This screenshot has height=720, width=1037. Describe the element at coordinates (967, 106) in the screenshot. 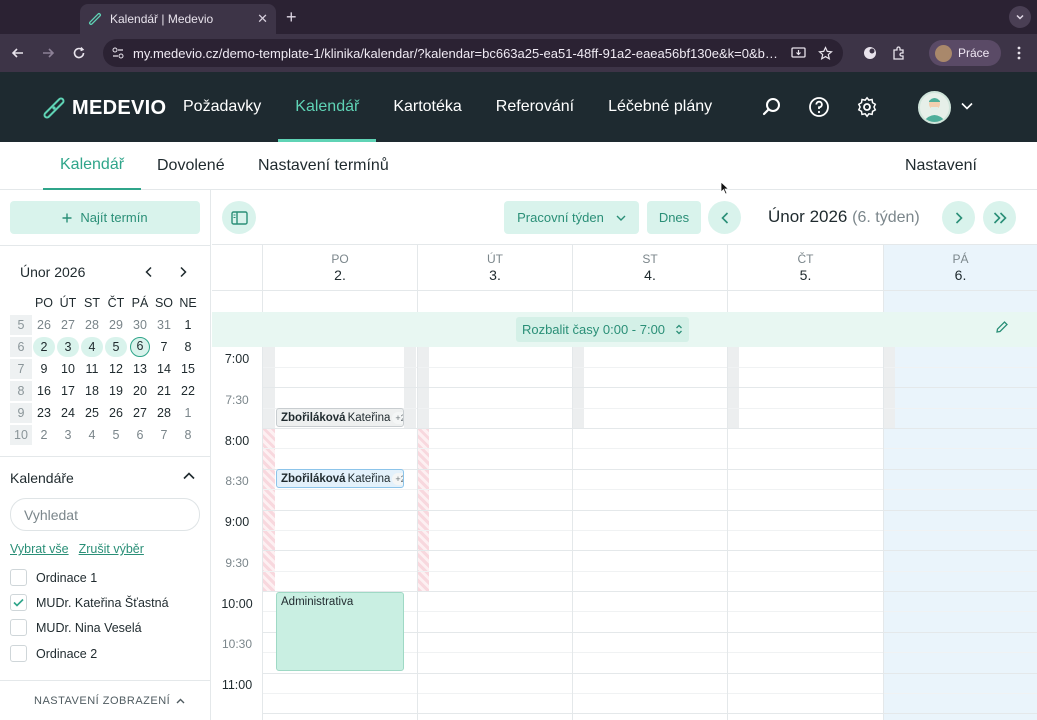

I see `chevron-down-icon` at that location.